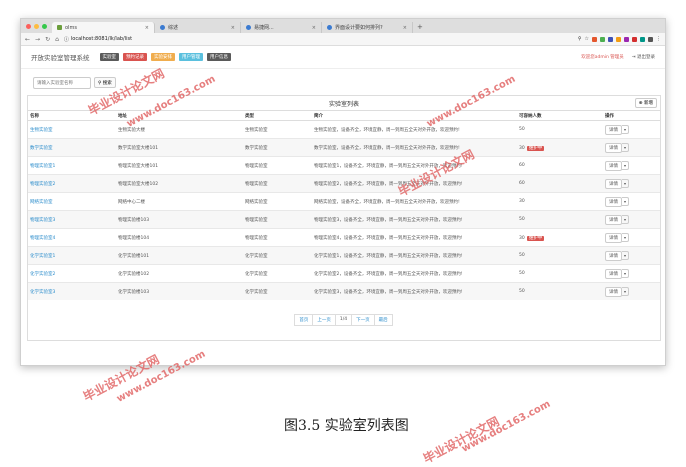 The image size is (686, 467). I want to click on page-prev: 上一页, so click(324, 320).